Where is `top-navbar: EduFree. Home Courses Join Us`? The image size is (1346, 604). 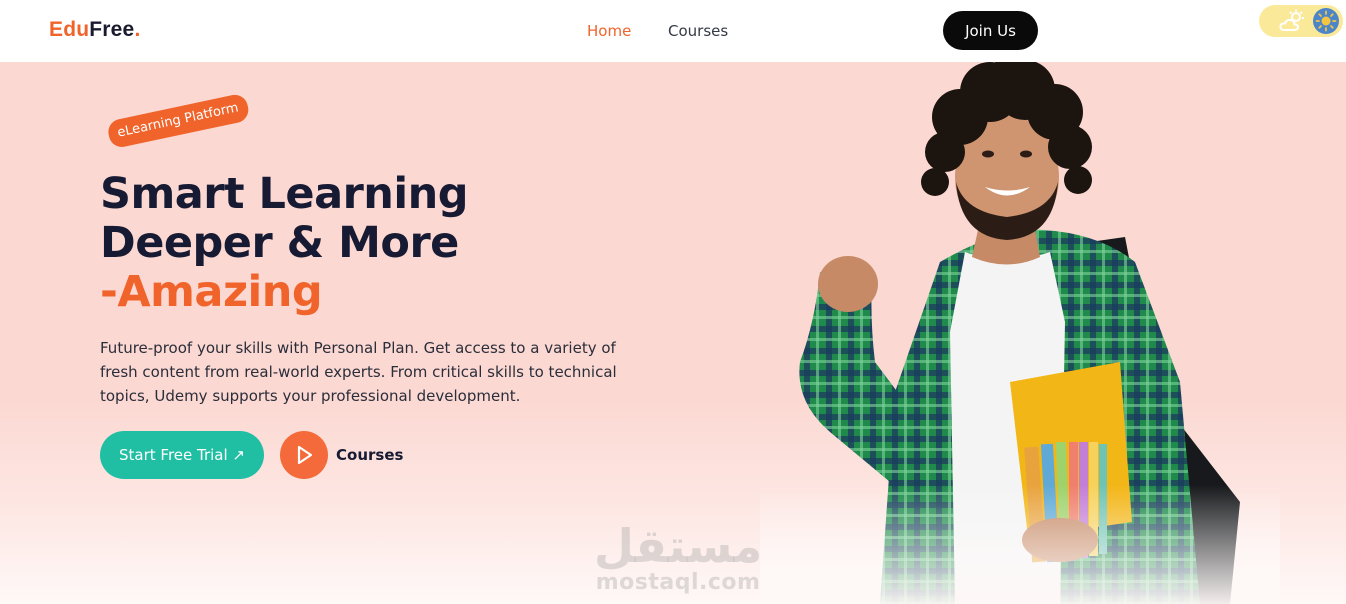 top-navbar: EduFree. Home Courses Join Us is located at coordinates (673, 31).